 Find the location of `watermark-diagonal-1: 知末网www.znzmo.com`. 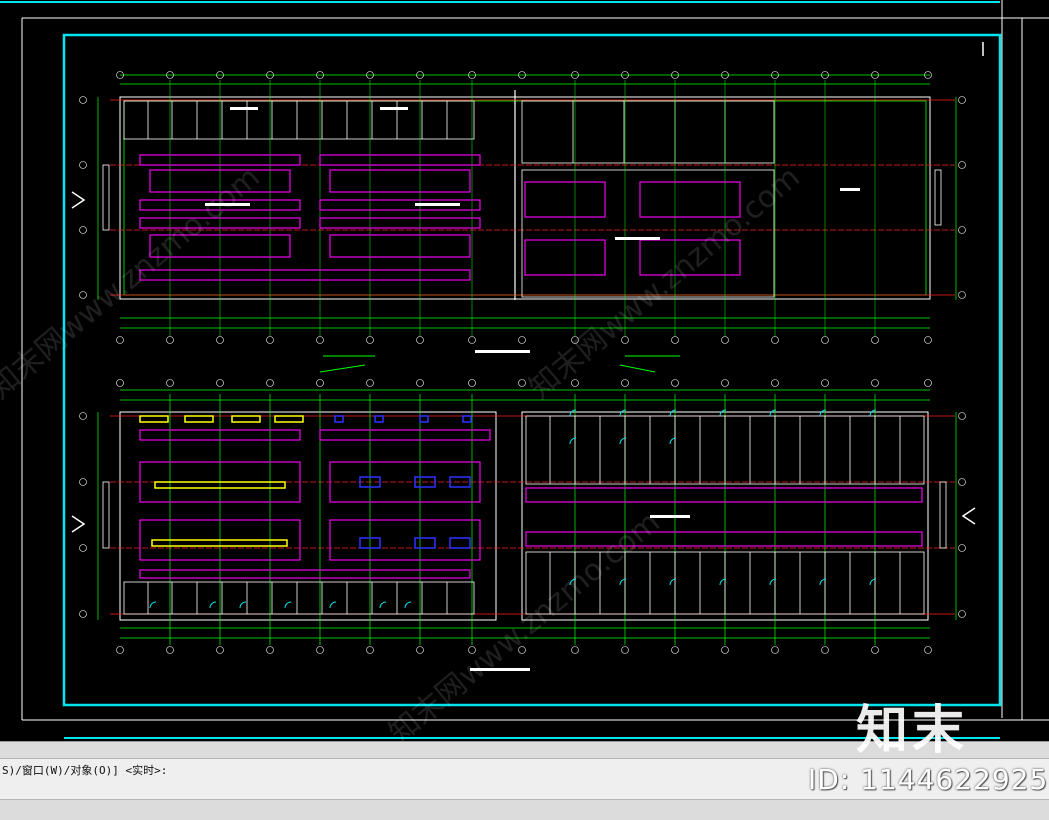

watermark-diagonal-1: 知末网www.znzmo.com is located at coordinates (133, 283).